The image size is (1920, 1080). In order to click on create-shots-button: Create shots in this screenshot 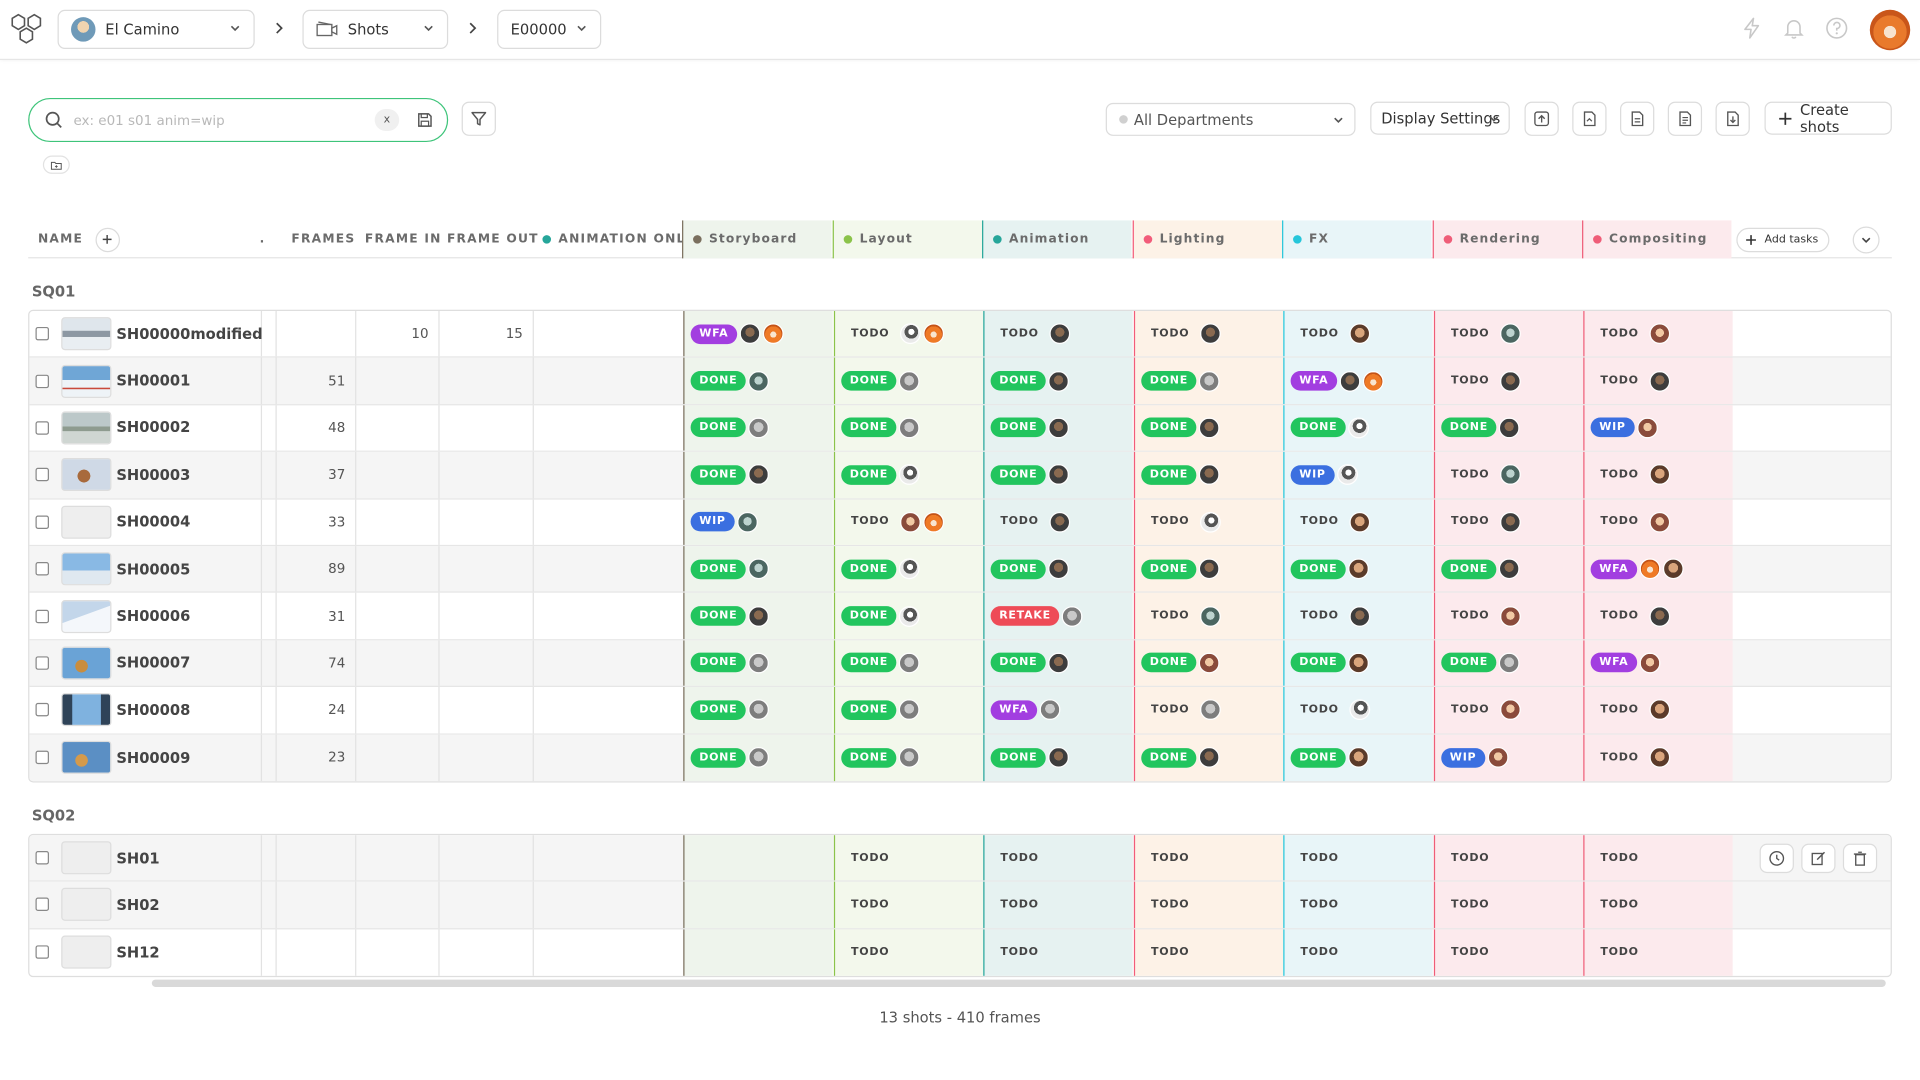, I will do `click(1828, 118)`.